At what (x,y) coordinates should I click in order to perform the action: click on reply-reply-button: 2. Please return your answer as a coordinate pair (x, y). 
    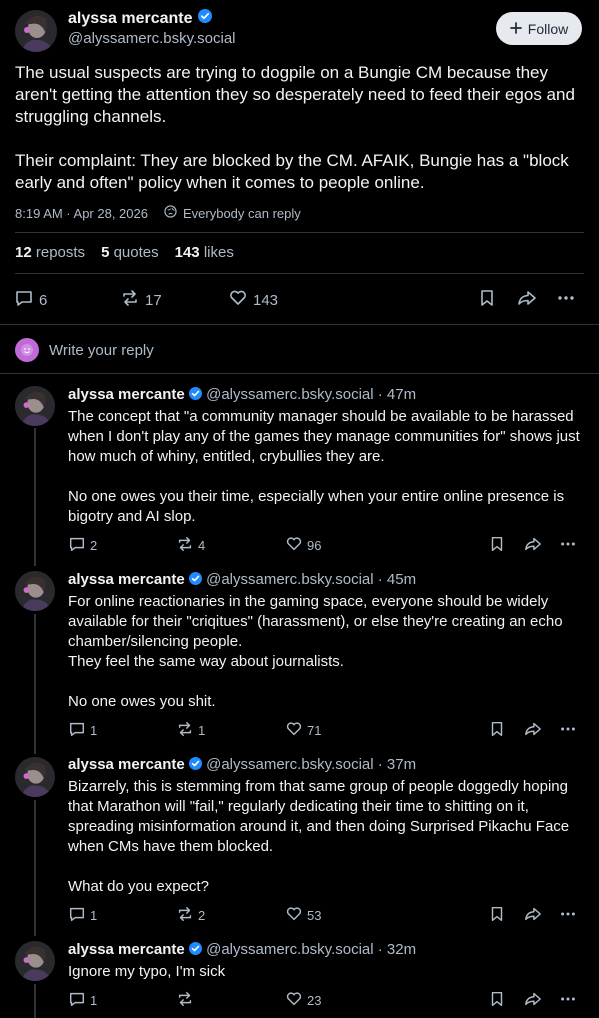
    Looking at the image, I should click on (82, 545).